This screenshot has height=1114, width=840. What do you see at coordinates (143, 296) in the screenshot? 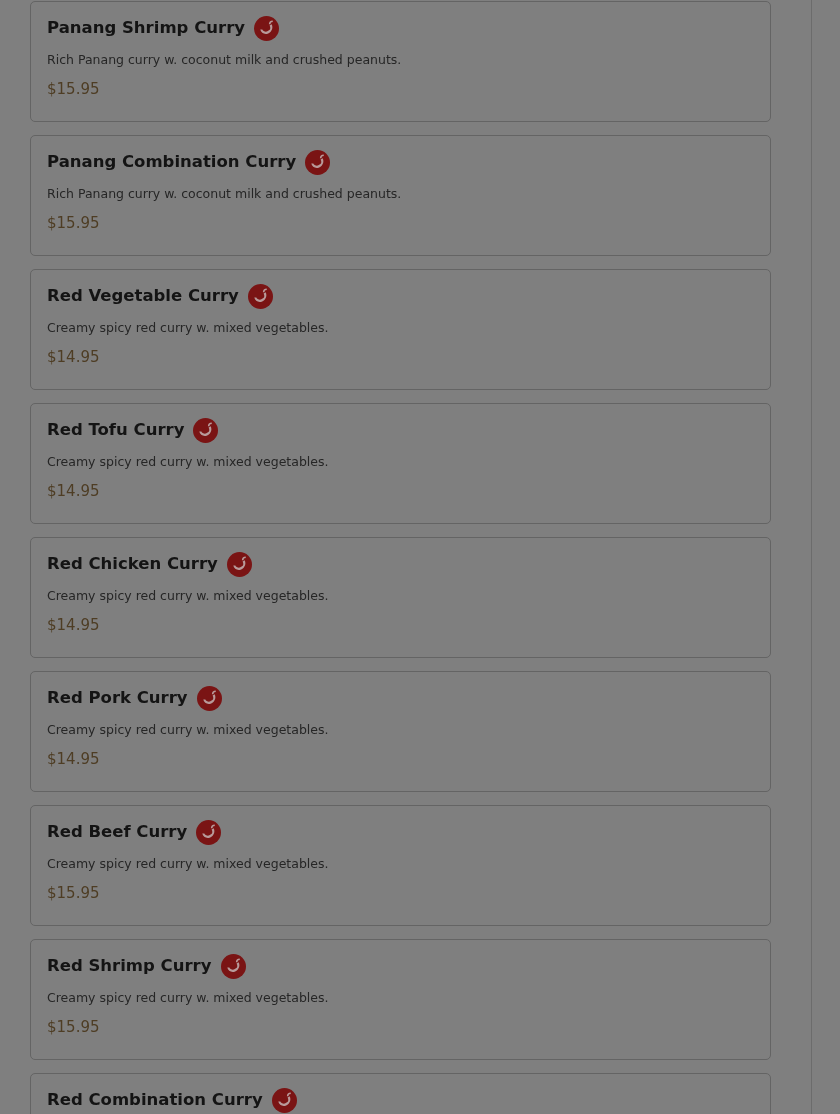
I see `item-name: Red Vegetable Curry` at bounding box center [143, 296].